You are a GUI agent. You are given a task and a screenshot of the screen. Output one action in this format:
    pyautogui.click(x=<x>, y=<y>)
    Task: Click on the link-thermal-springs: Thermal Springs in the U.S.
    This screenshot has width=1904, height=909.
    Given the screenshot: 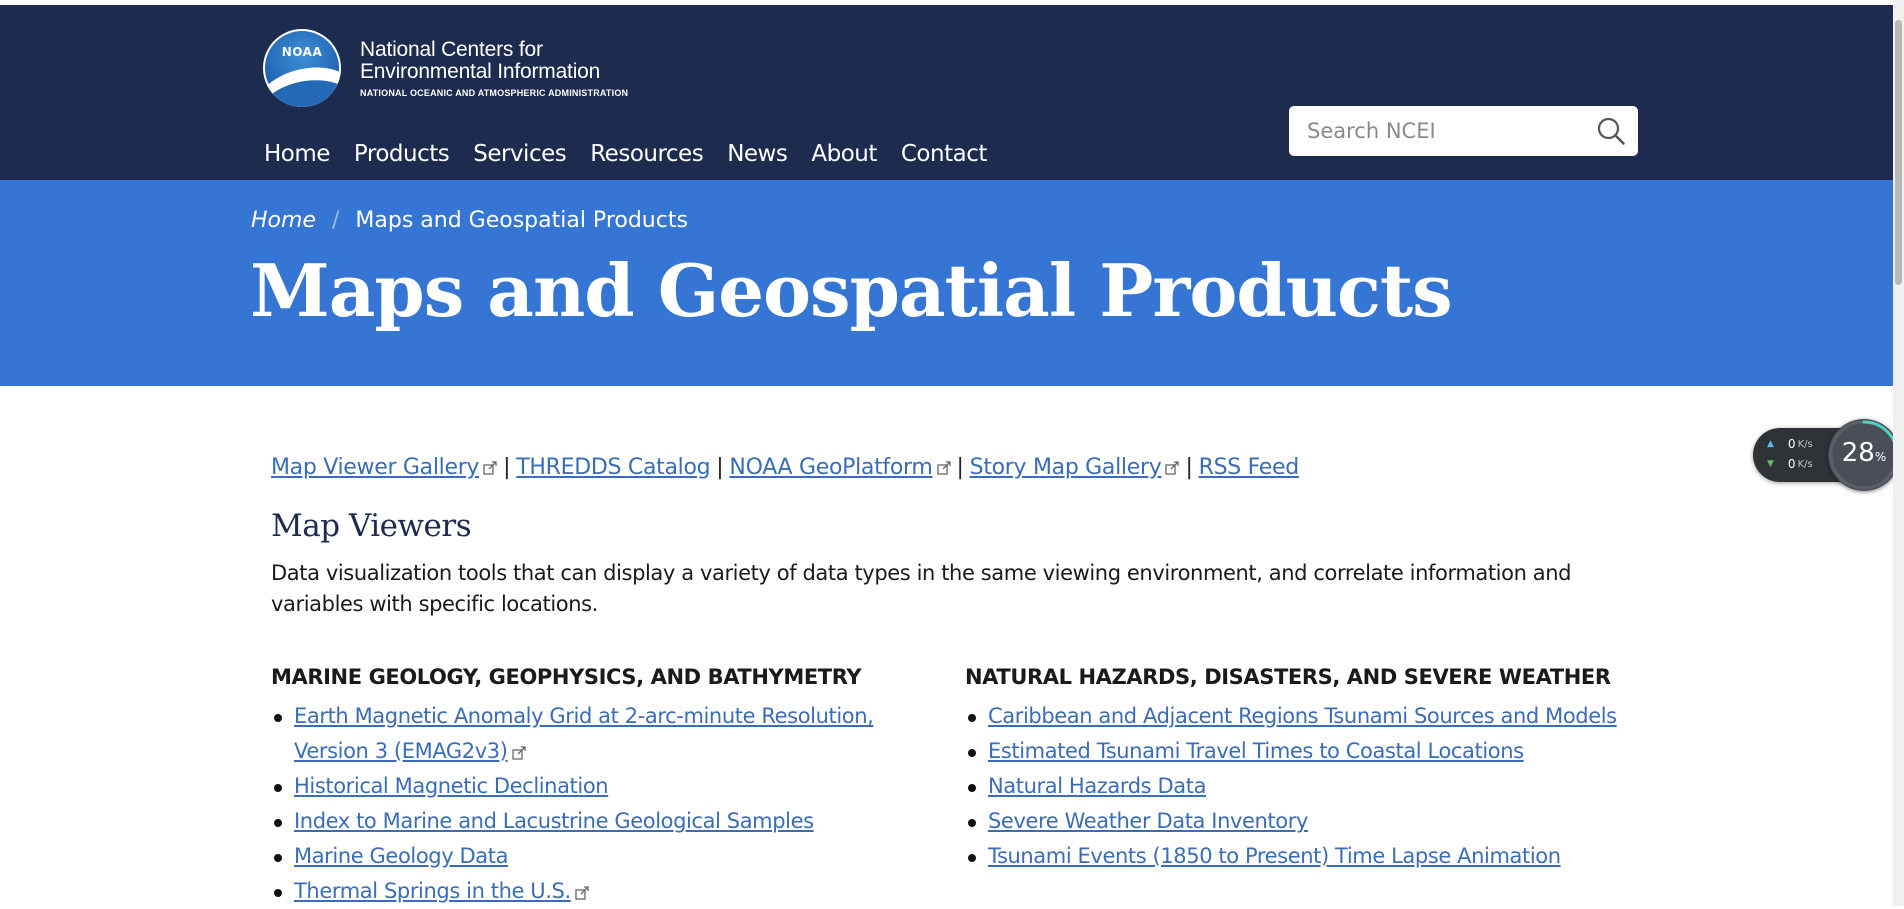 What is the action you would take?
    pyautogui.click(x=432, y=891)
    